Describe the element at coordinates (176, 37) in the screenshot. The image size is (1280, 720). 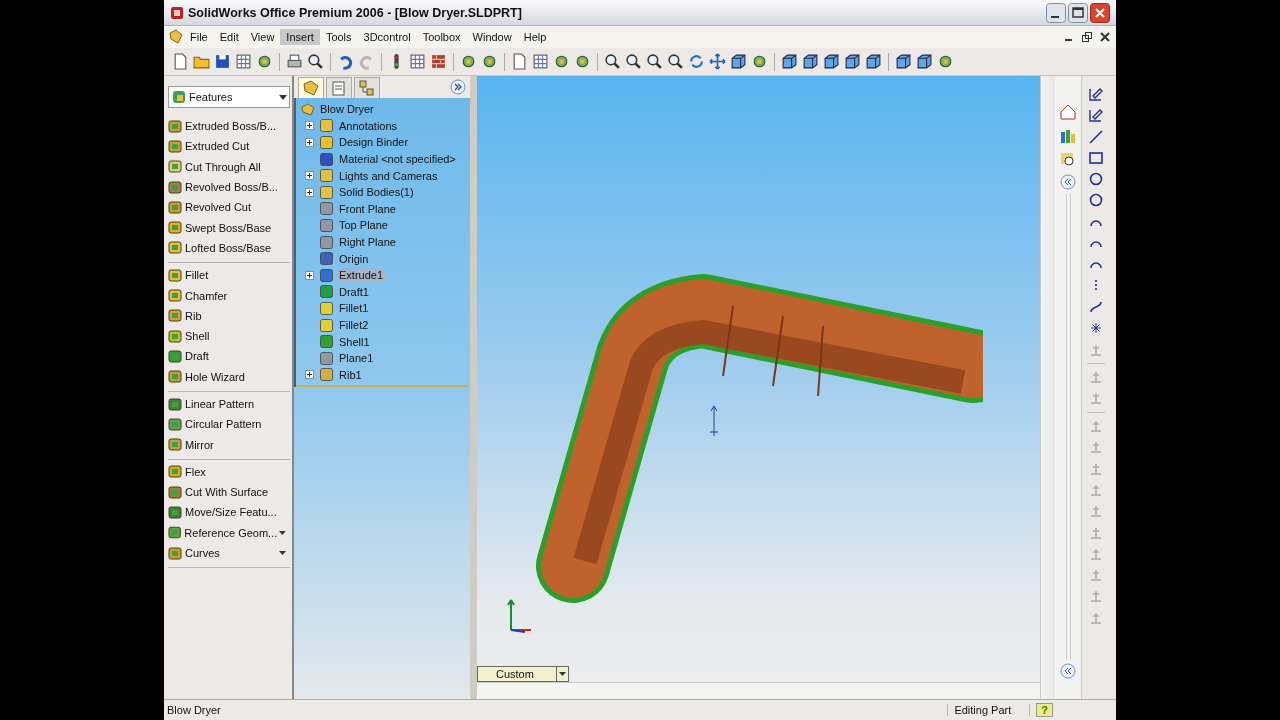
I see `app-menu-icon` at that location.